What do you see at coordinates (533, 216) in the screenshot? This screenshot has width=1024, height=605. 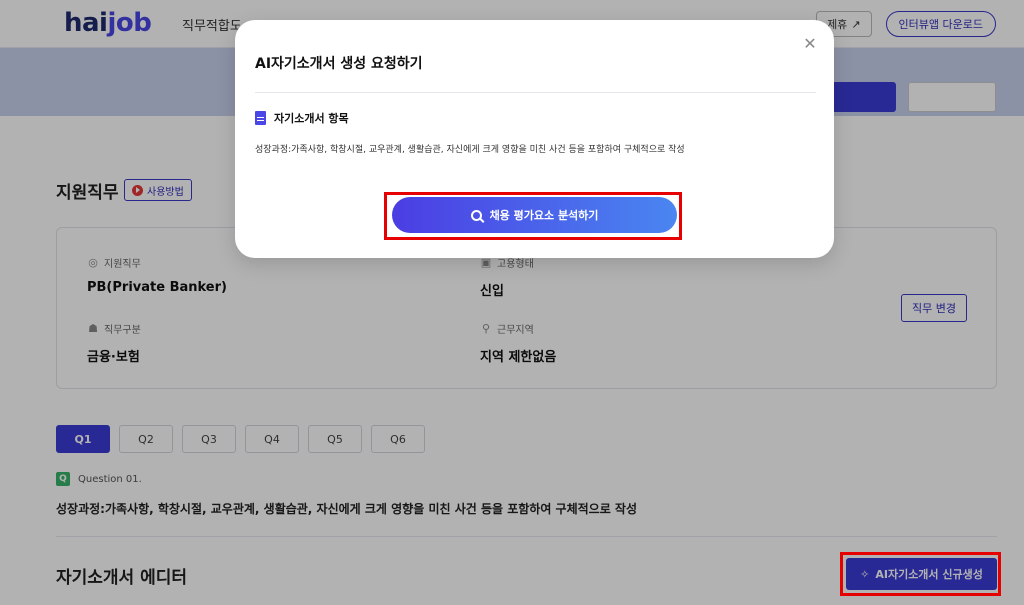 I see `analyze-button-highlight` at bounding box center [533, 216].